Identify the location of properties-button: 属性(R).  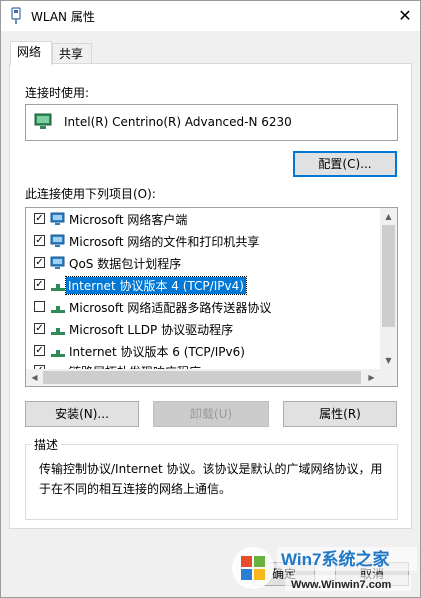
(340, 414).